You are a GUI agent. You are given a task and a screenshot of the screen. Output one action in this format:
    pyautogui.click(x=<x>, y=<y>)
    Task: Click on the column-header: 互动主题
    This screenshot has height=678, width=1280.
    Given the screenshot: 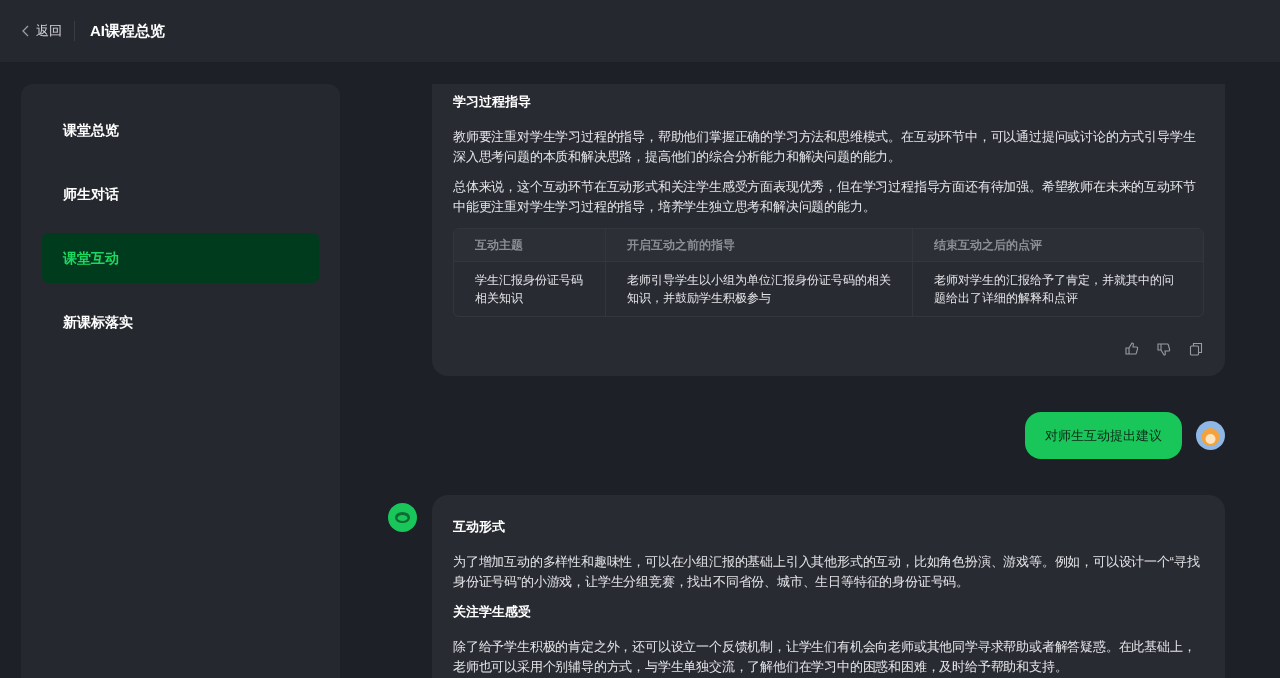 What is the action you would take?
    pyautogui.click(x=499, y=245)
    